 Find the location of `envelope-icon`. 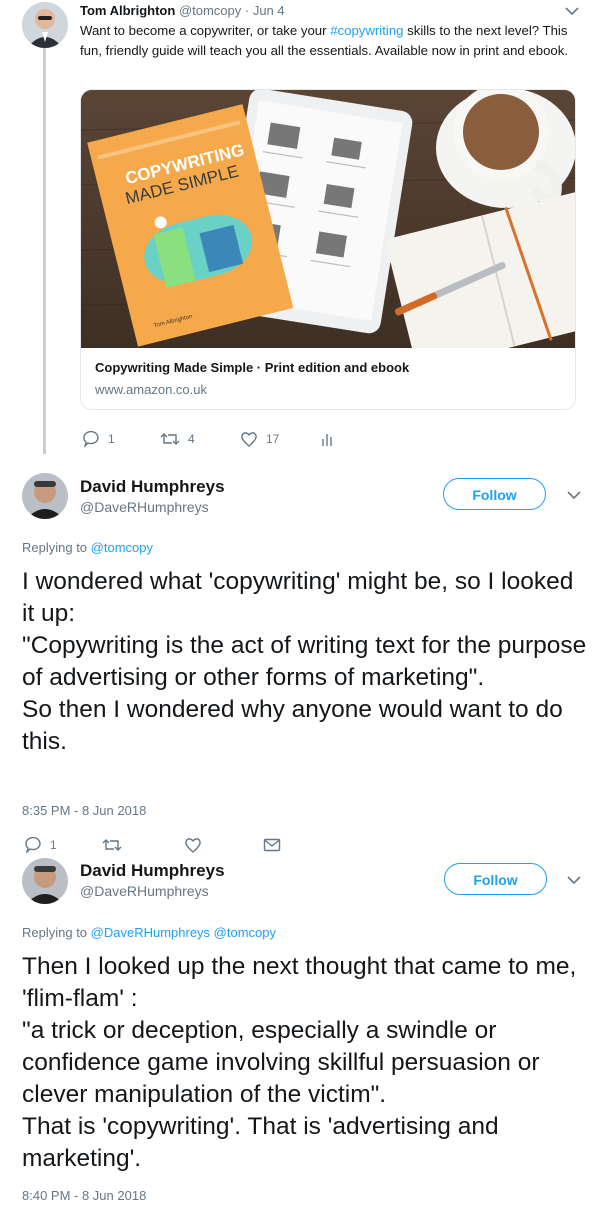

envelope-icon is located at coordinates (272, 845).